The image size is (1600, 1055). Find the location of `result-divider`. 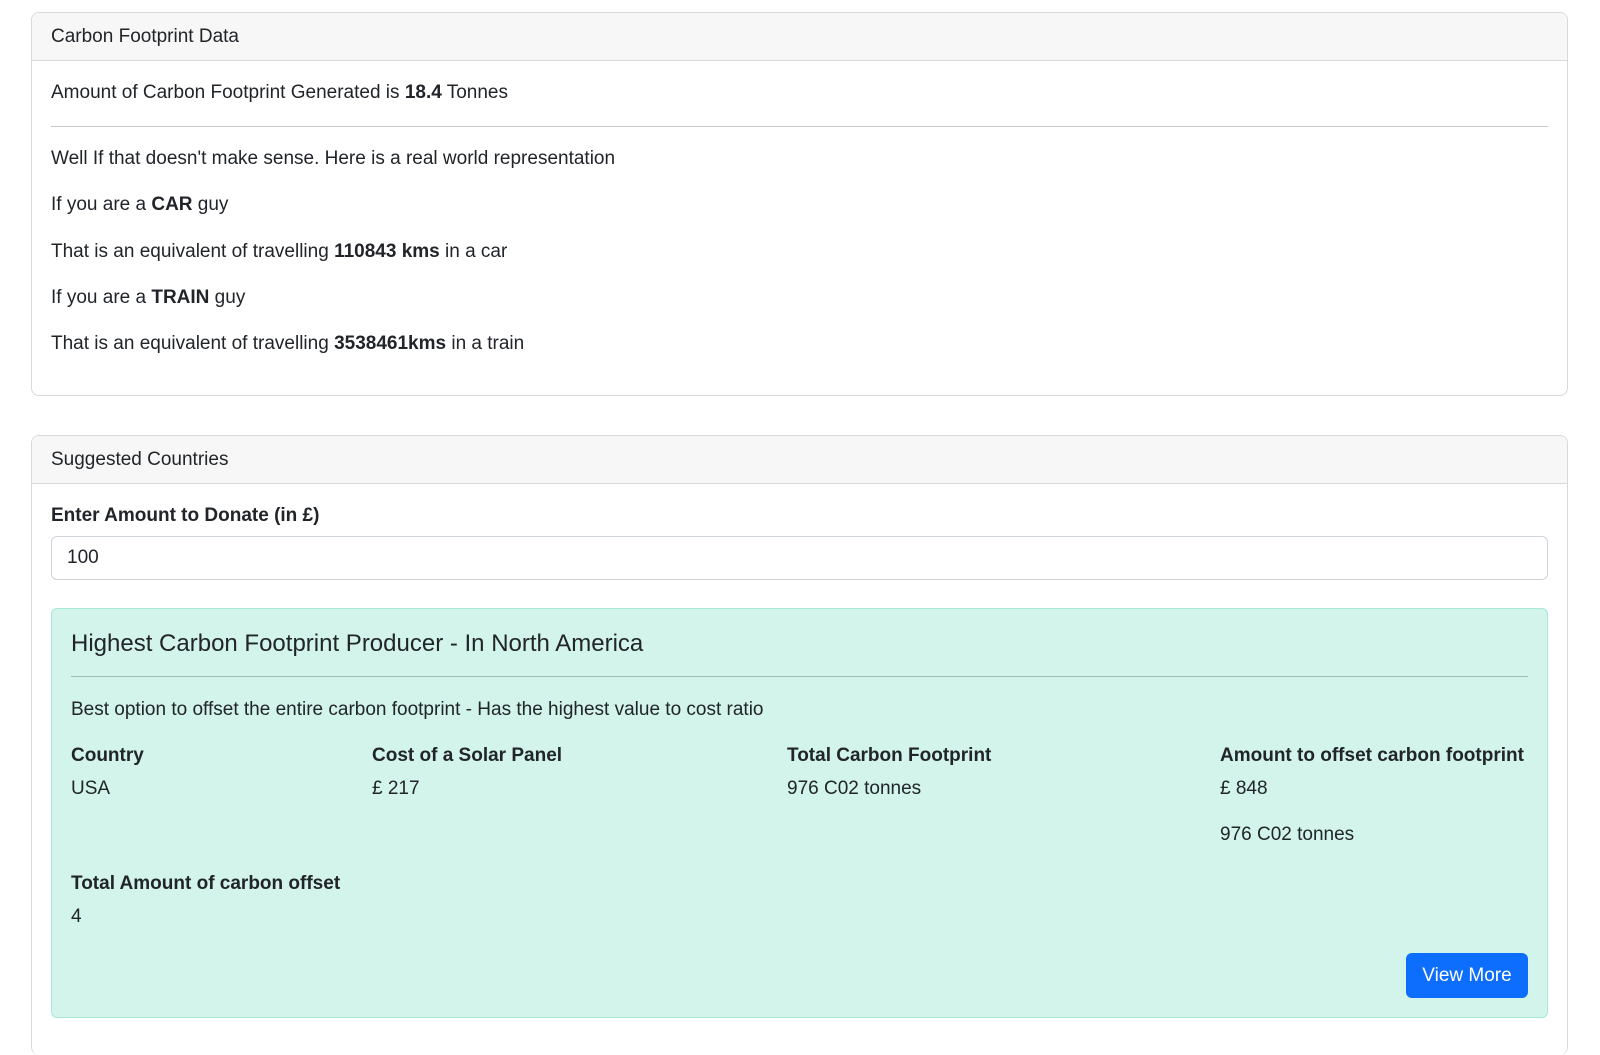

result-divider is located at coordinates (799, 676).